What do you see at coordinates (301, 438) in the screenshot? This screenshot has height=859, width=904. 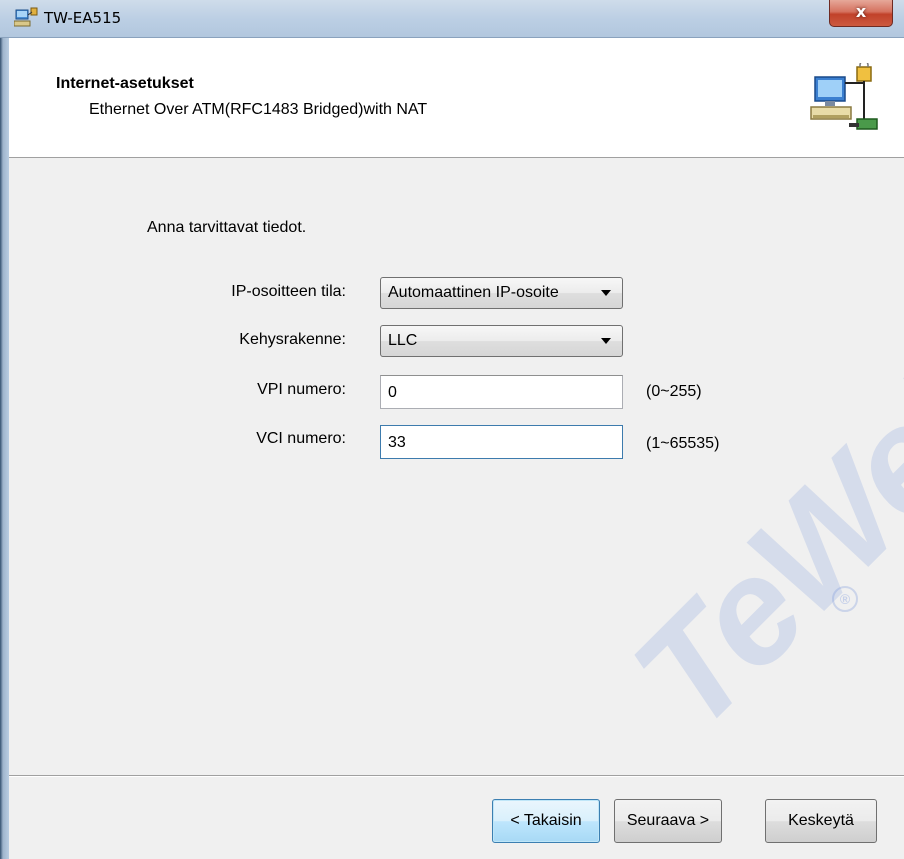 I see `vci-label: VCI numero:` at bounding box center [301, 438].